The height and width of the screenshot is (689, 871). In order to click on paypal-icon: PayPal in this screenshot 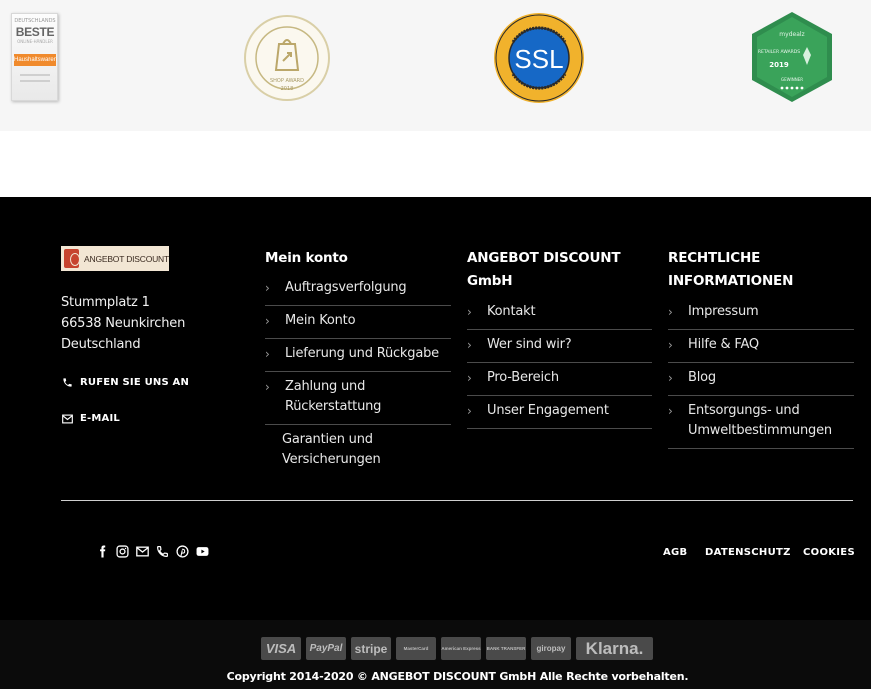, I will do `click(326, 648)`.